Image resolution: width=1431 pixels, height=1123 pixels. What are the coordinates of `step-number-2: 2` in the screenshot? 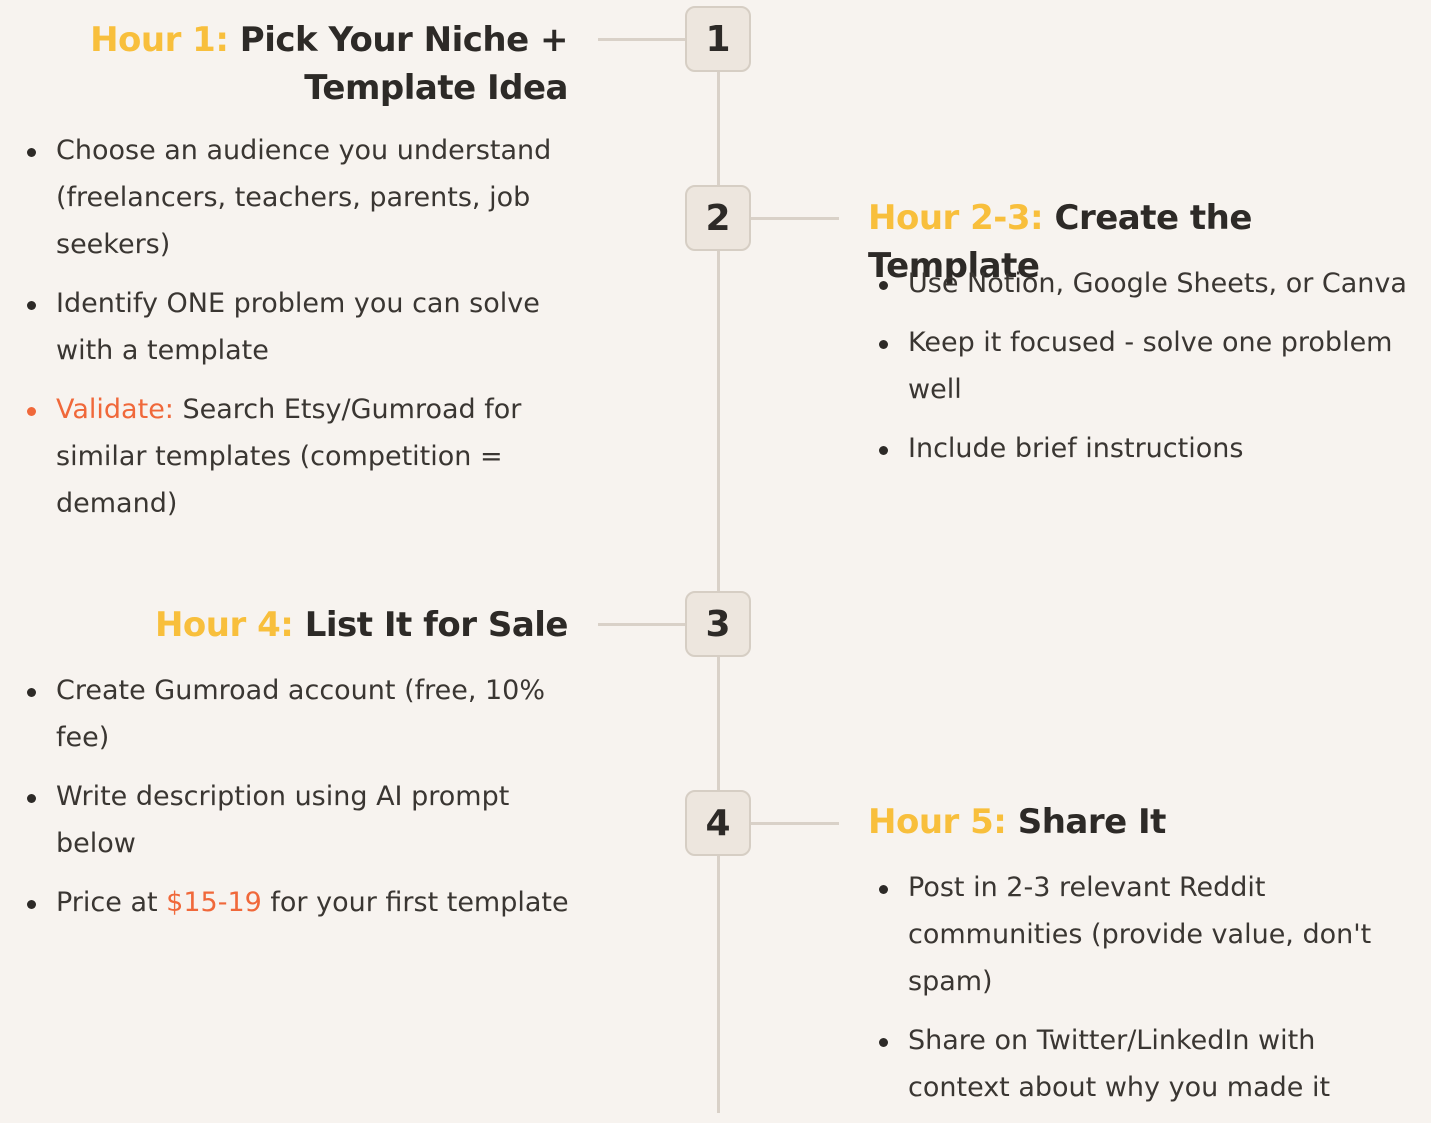 It's located at (718, 218).